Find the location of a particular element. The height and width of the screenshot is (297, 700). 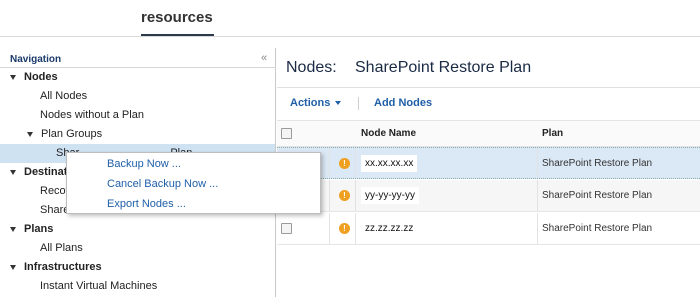

table-row: ! xx.xx.xx.xx SharePoint Restore Plan is located at coordinates (488, 163).